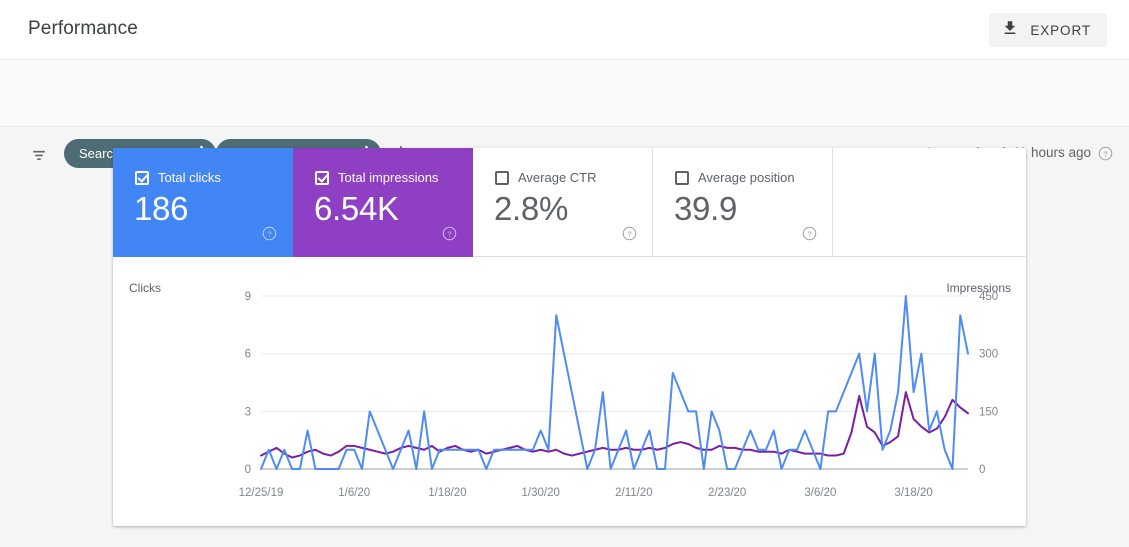 Image resolution: width=1129 pixels, height=547 pixels. I want to click on metric-tile-header: Total clicks, so click(178, 177).